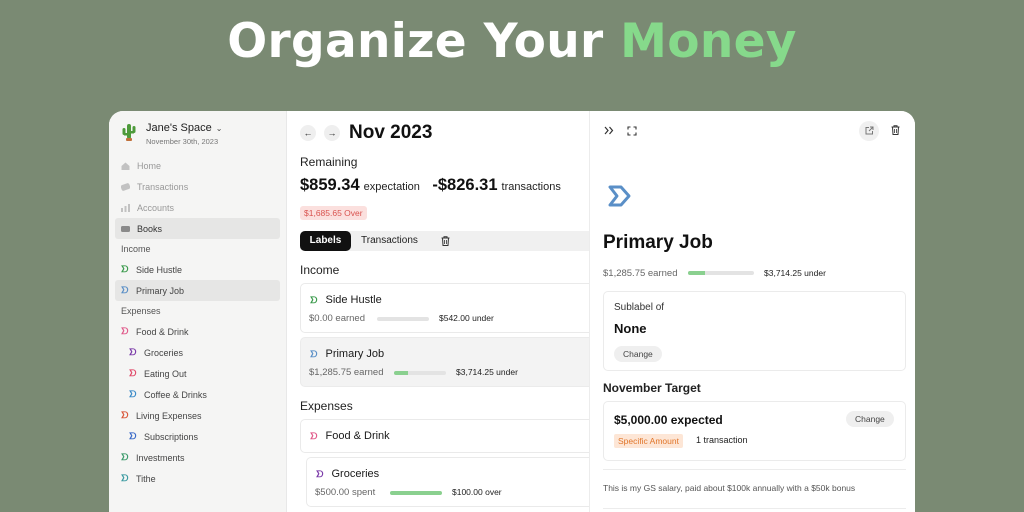  Describe the element at coordinates (197, 186) in the screenshot. I see `sidebar-item-transactions: Transactions` at that location.